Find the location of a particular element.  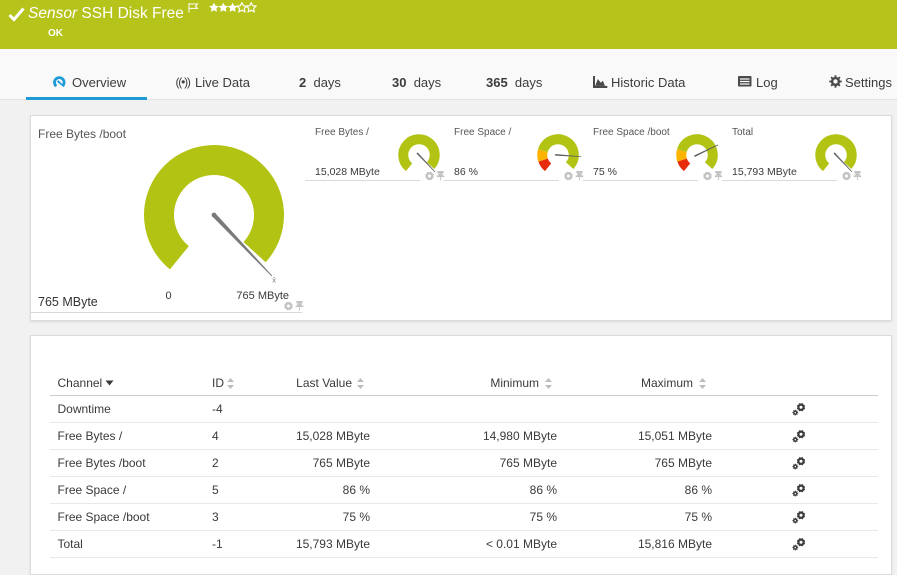

svg-text: x̄ is located at coordinates (274, 280).